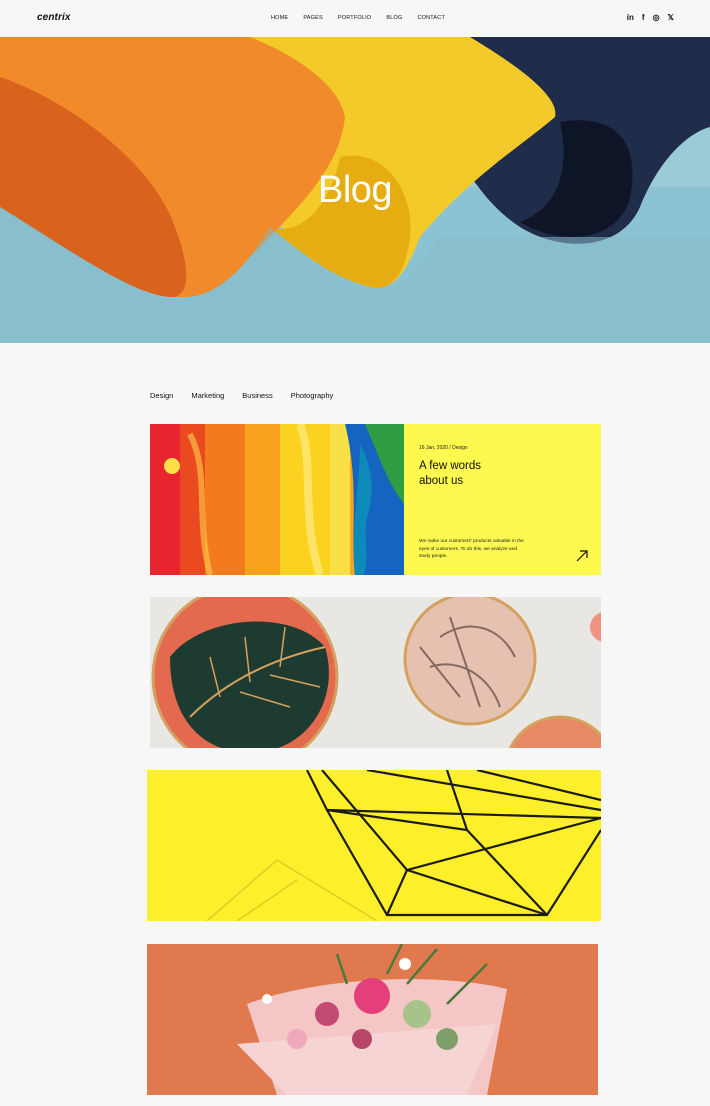 Image resolution: width=710 pixels, height=1106 pixels. Describe the element at coordinates (54, 17) in the screenshot. I see `logo: centrix` at that location.